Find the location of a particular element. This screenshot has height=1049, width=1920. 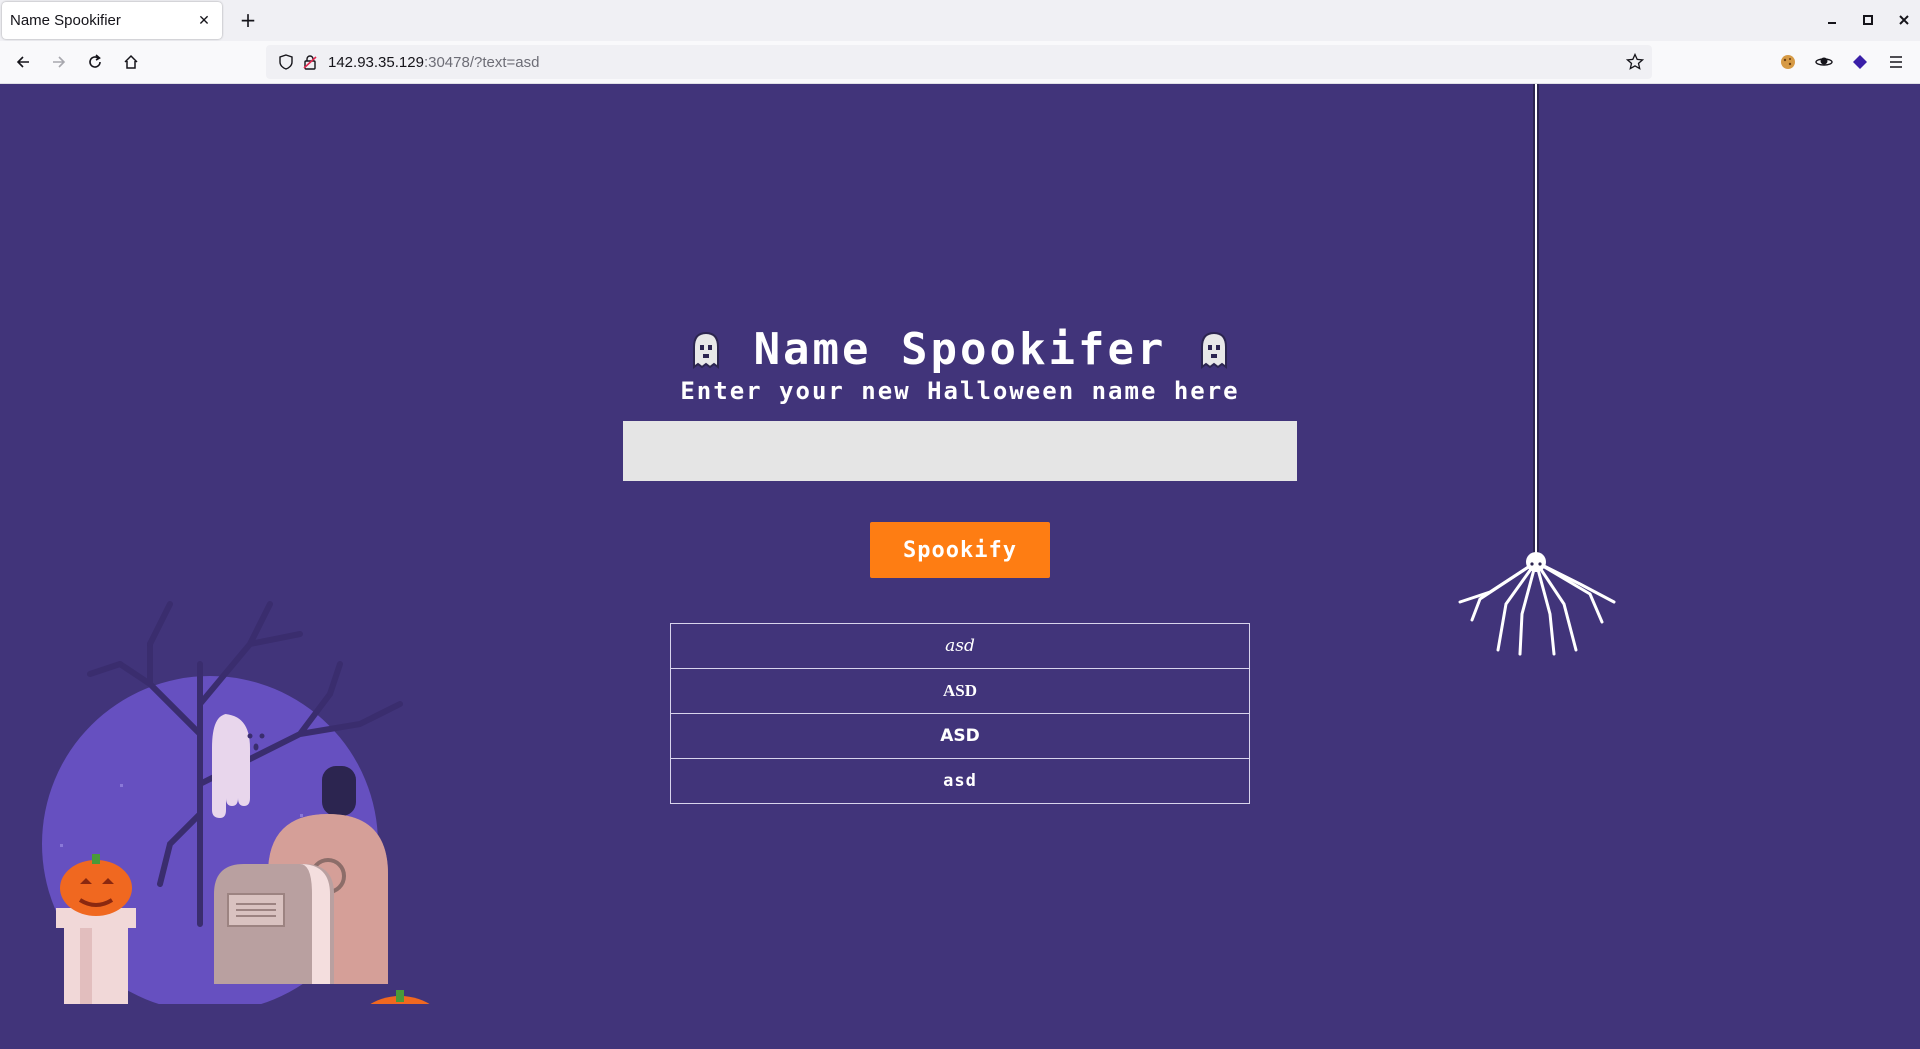

url-bar: 142.93.35.129:30478/?text=asd is located at coordinates (959, 62).